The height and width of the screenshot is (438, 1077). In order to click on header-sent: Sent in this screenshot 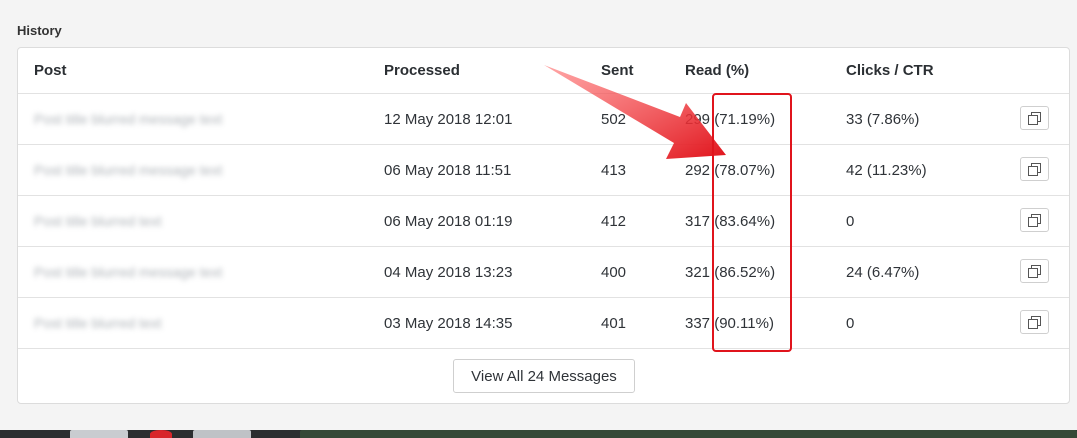, I will do `click(617, 70)`.